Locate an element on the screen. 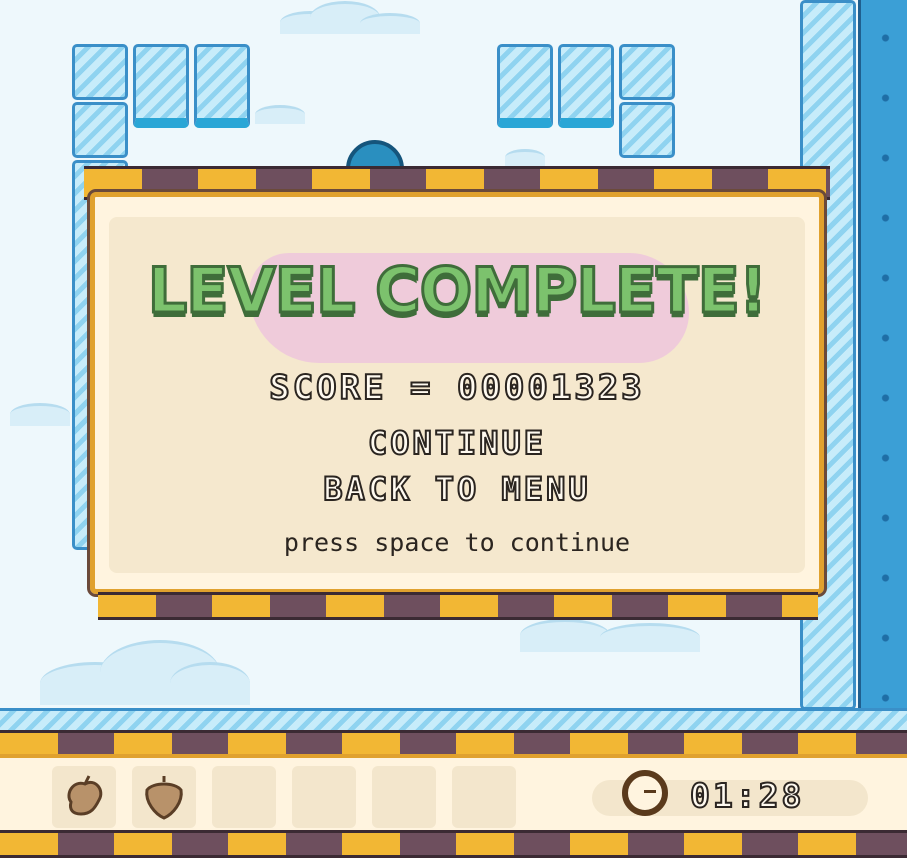 Image resolution: width=907 pixels, height=858 pixels. continue-hint: press space to continue is located at coordinates (457, 542).